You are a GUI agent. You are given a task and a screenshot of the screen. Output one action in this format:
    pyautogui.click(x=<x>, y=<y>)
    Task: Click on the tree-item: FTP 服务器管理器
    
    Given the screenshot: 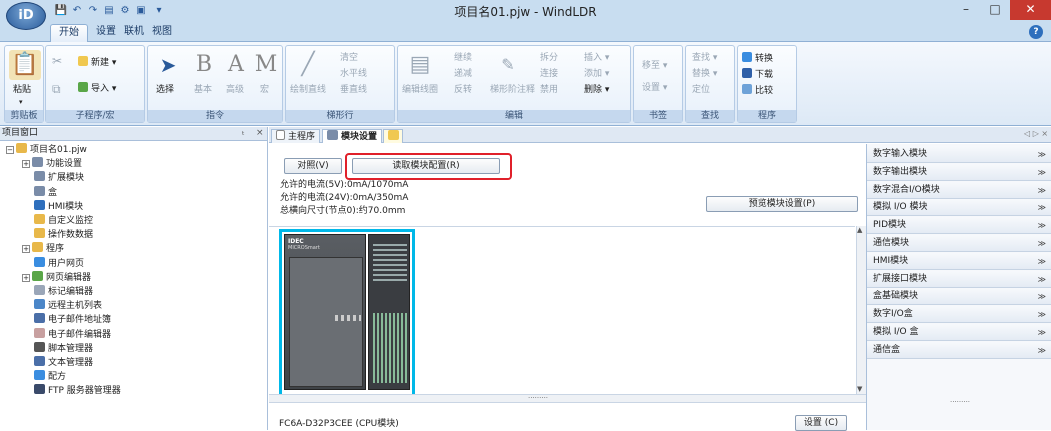 What is the action you would take?
    pyautogui.click(x=71, y=390)
    